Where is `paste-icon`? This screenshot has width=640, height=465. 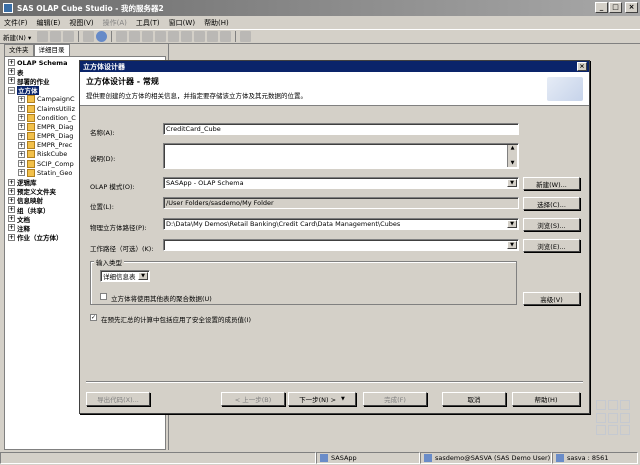 paste-icon is located at coordinates (56, 36).